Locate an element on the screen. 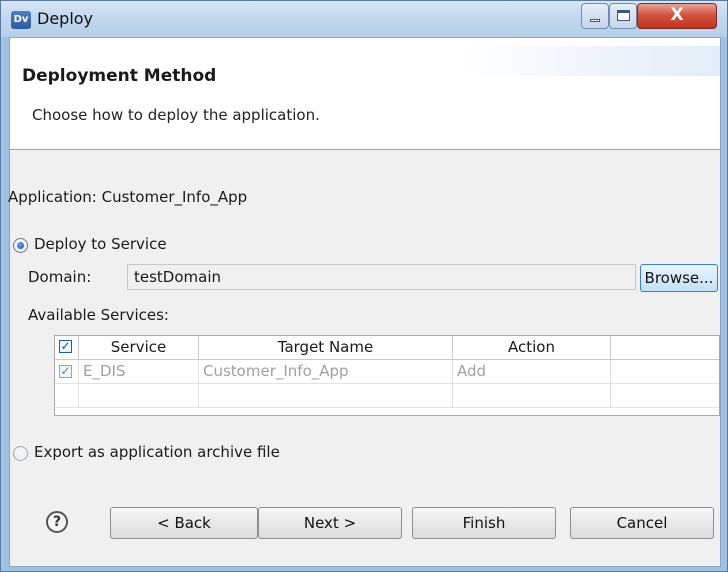  column-header-action: Action is located at coordinates (532, 348).